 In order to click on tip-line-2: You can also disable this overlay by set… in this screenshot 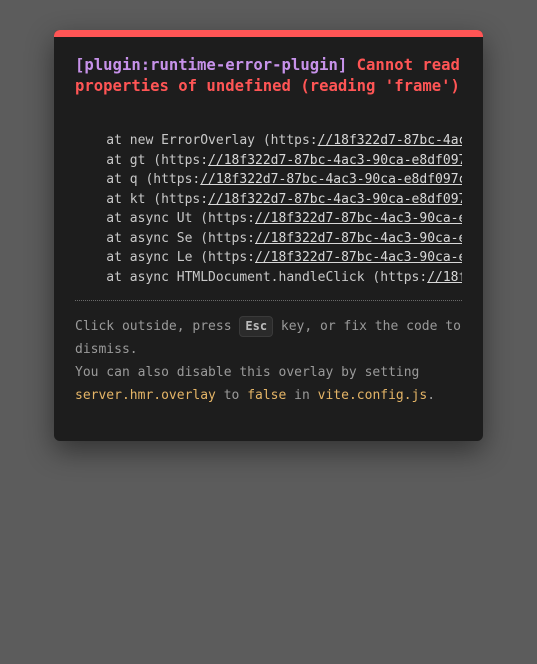, I will do `click(268, 384)`.